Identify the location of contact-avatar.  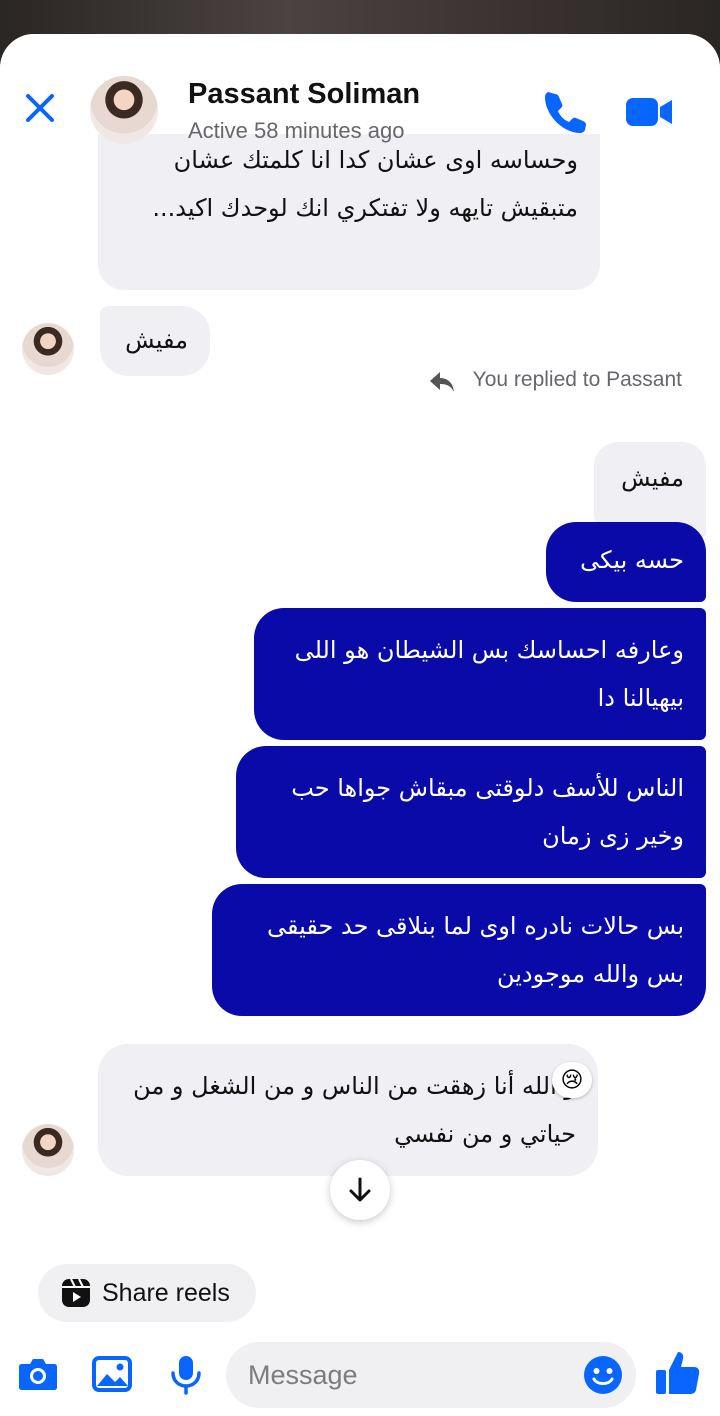
(124, 110).